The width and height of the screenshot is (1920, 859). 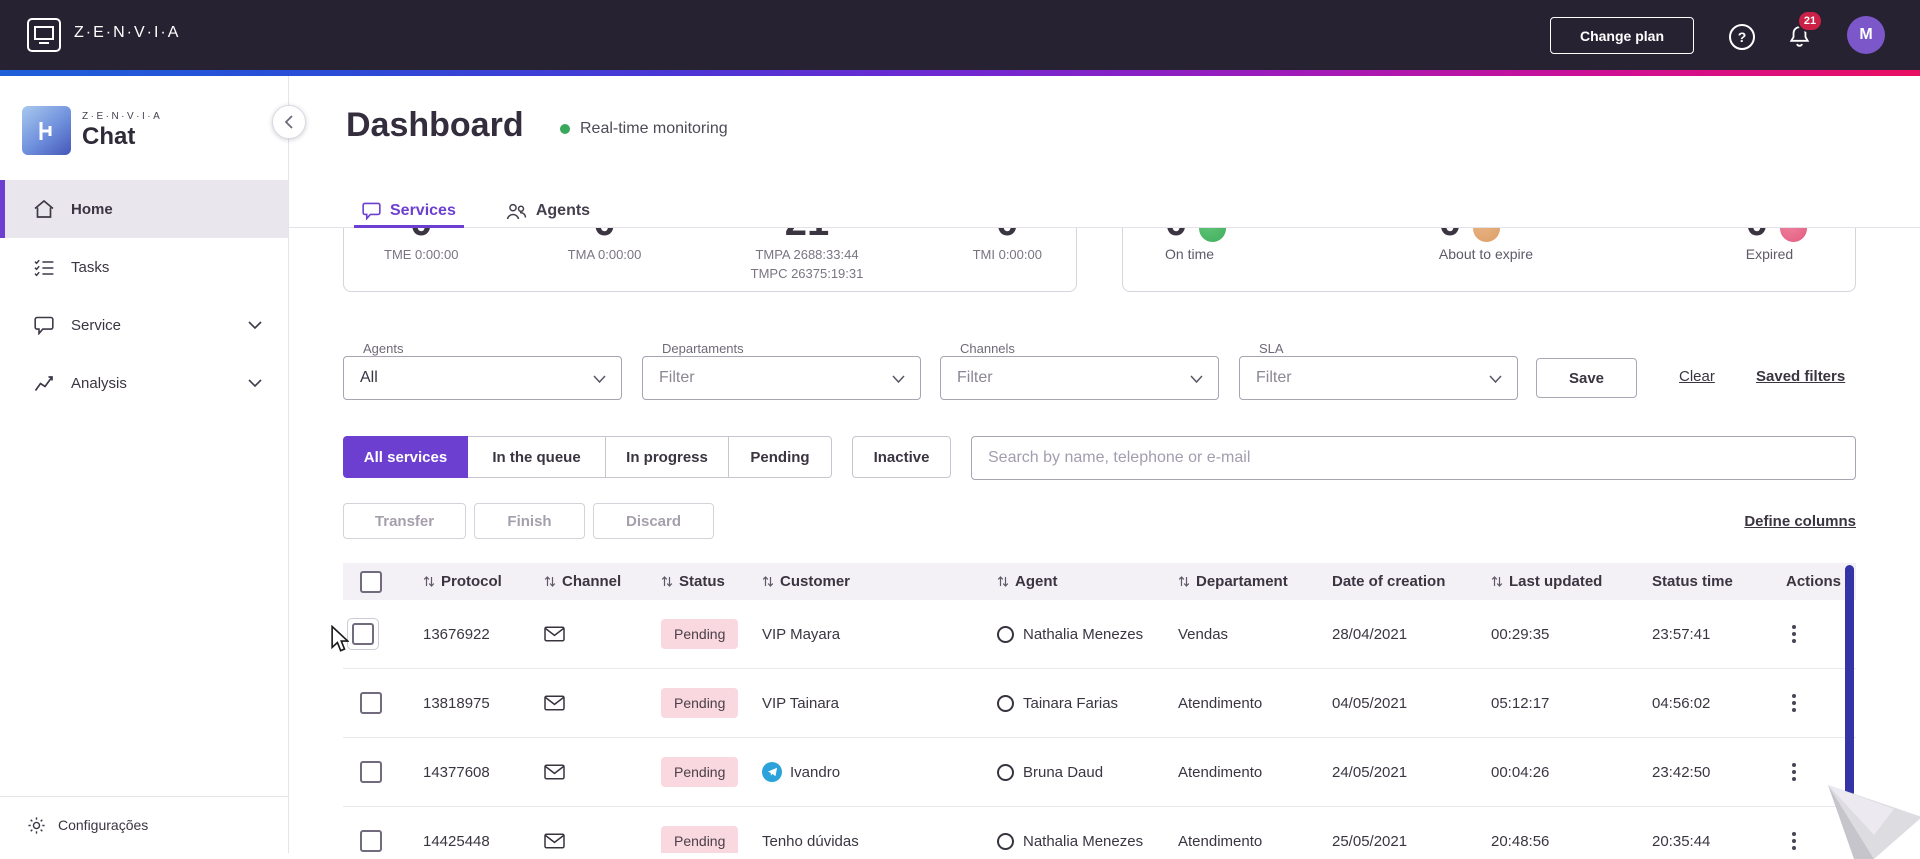 What do you see at coordinates (1810, 21) in the screenshot?
I see `notification-badge: 21` at bounding box center [1810, 21].